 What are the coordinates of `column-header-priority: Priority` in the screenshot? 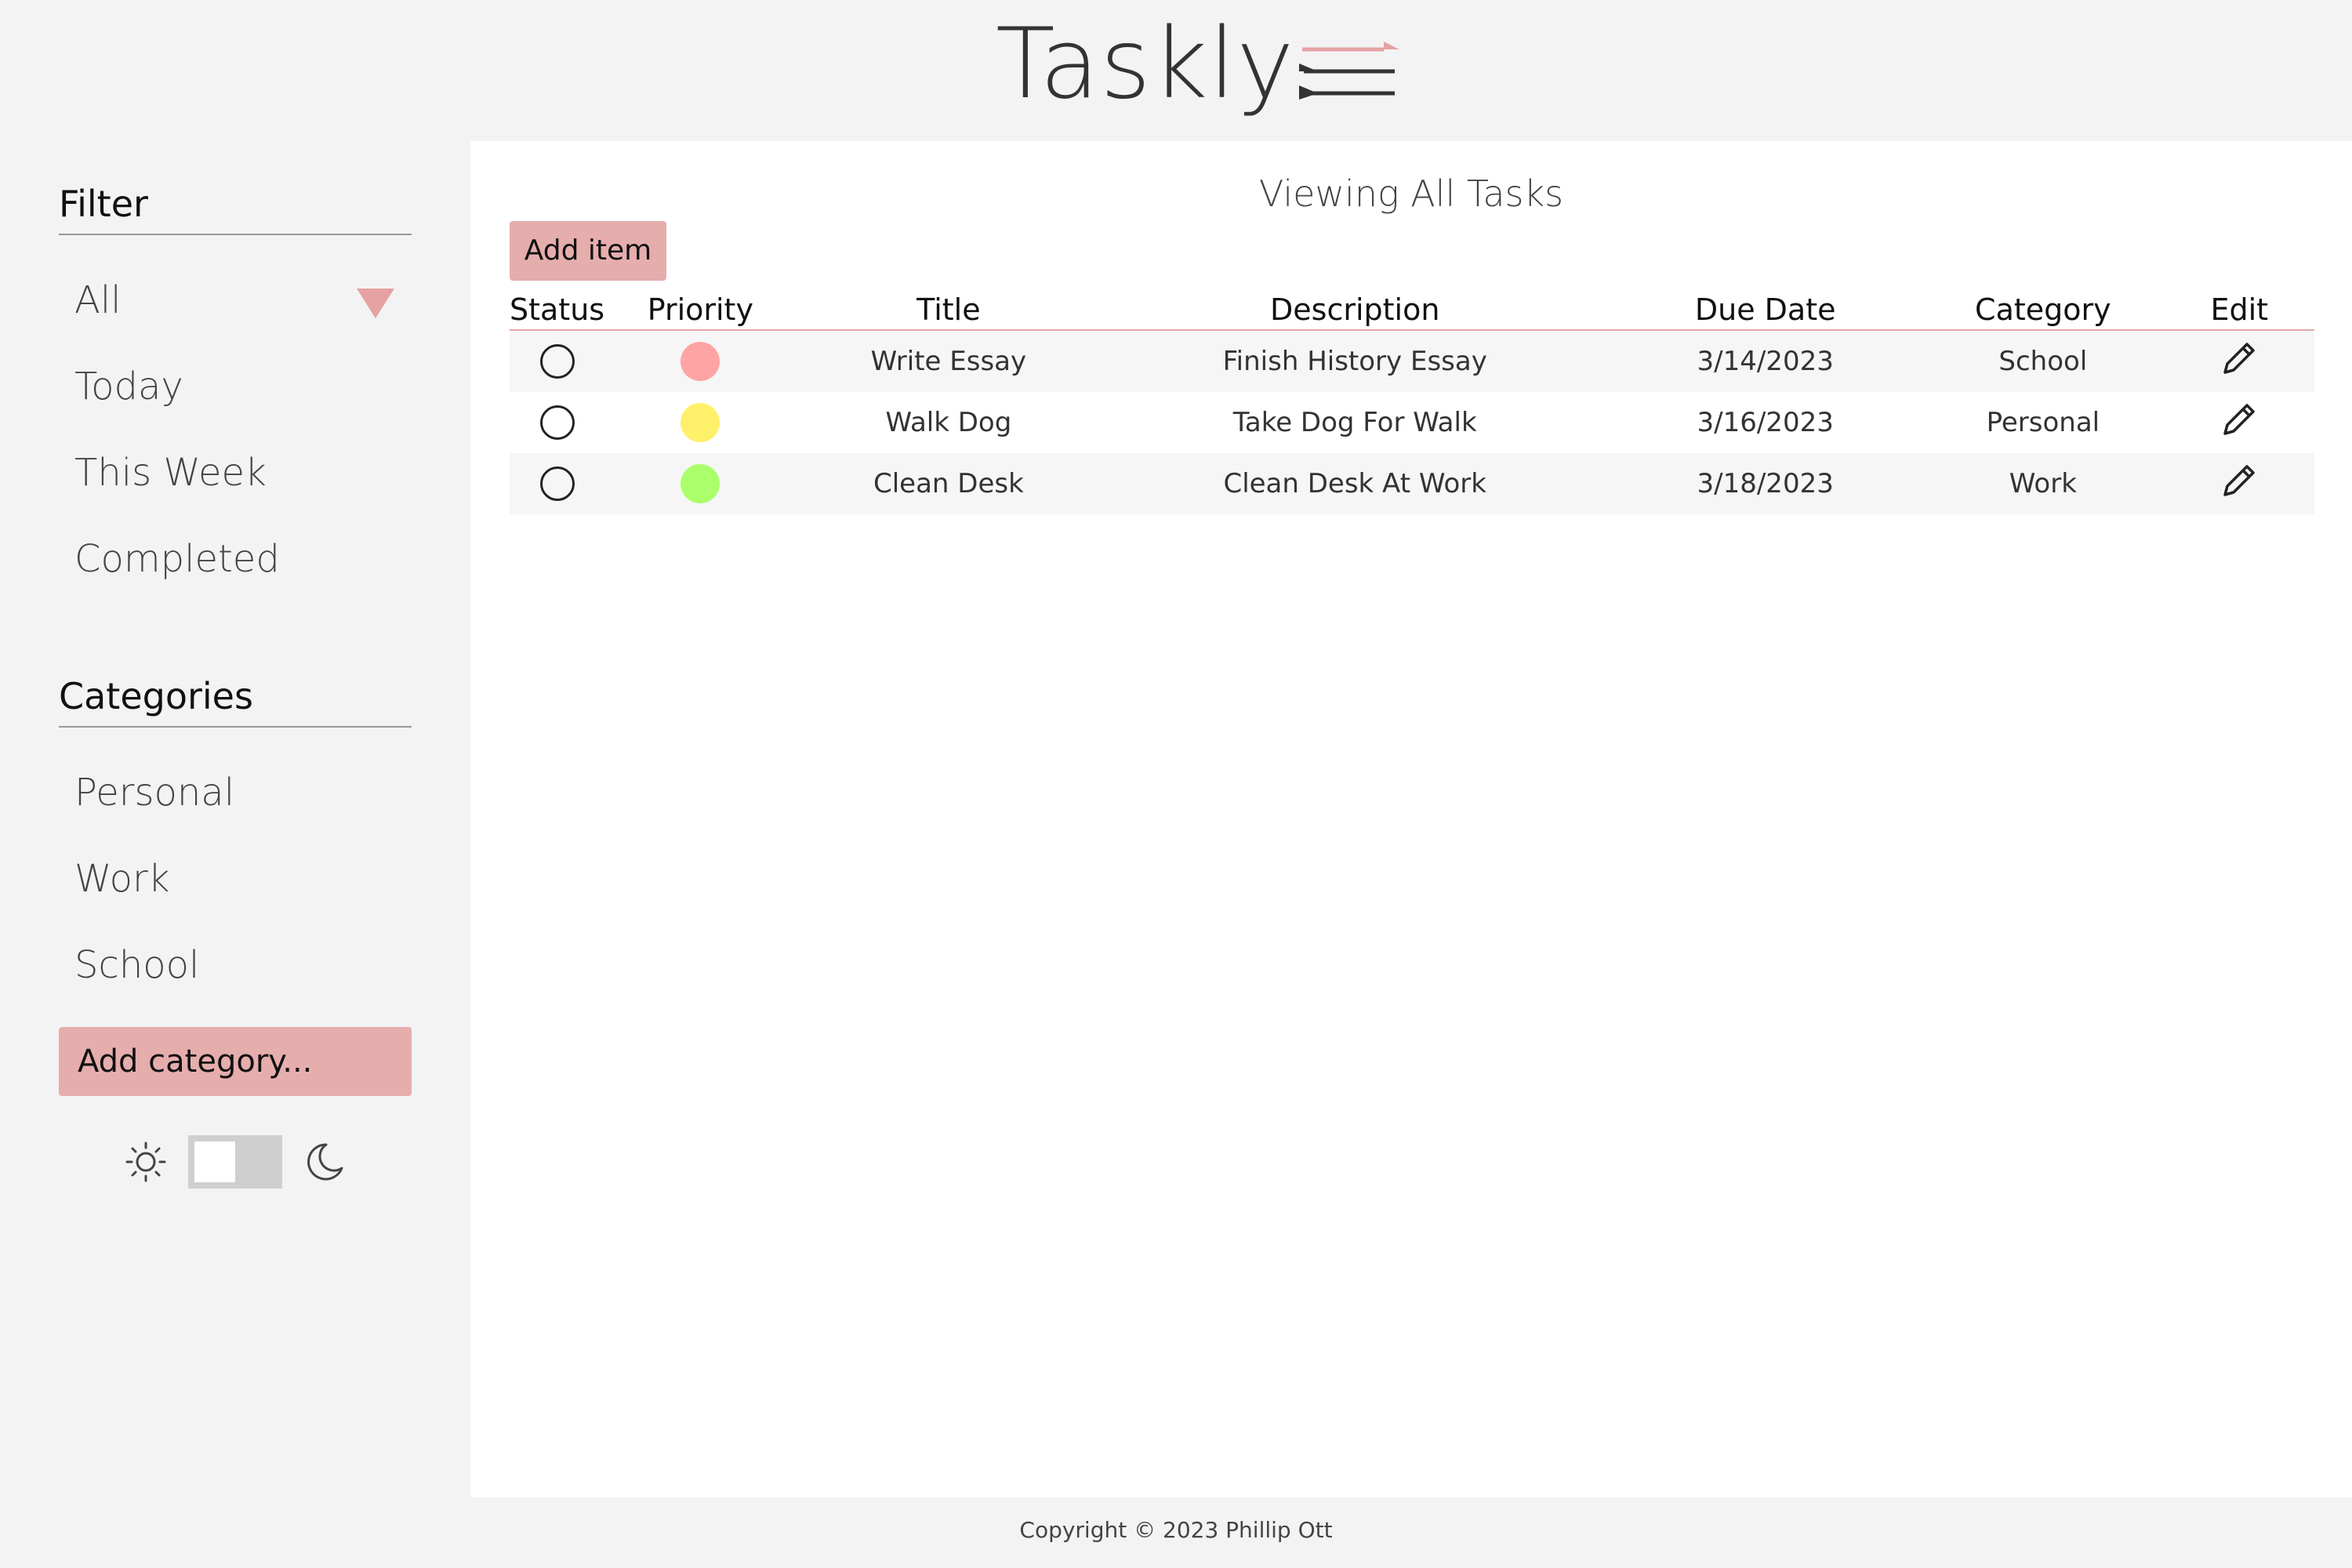 It's located at (700, 310).